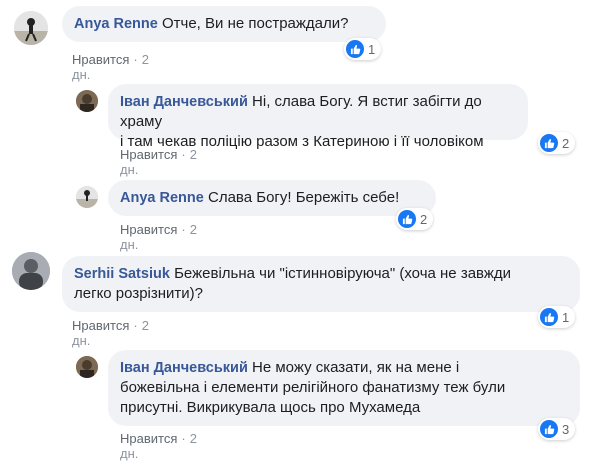 The image size is (602, 461). I want to click on comment-bubble: Anya Renne Отче, Ви не постраждали?, so click(224, 24).